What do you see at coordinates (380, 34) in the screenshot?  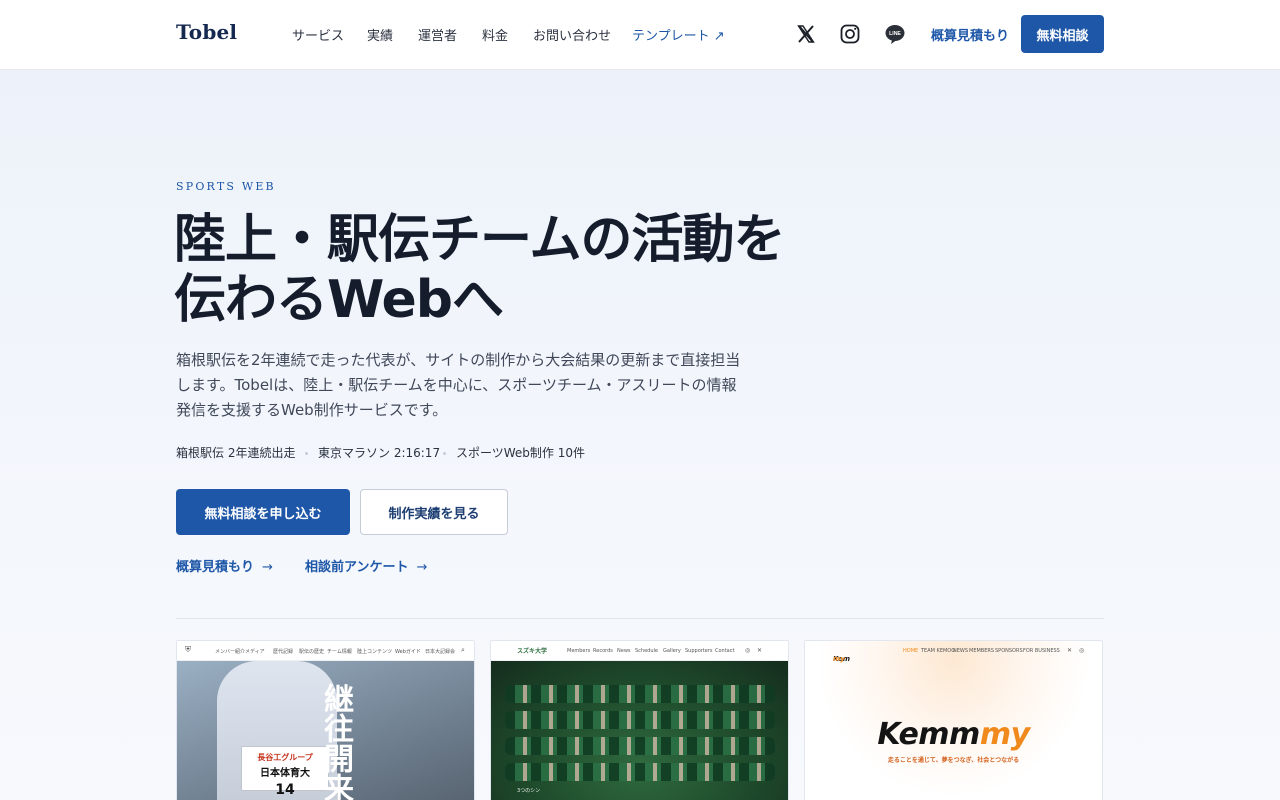 I see `nav-works: 実績` at bounding box center [380, 34].